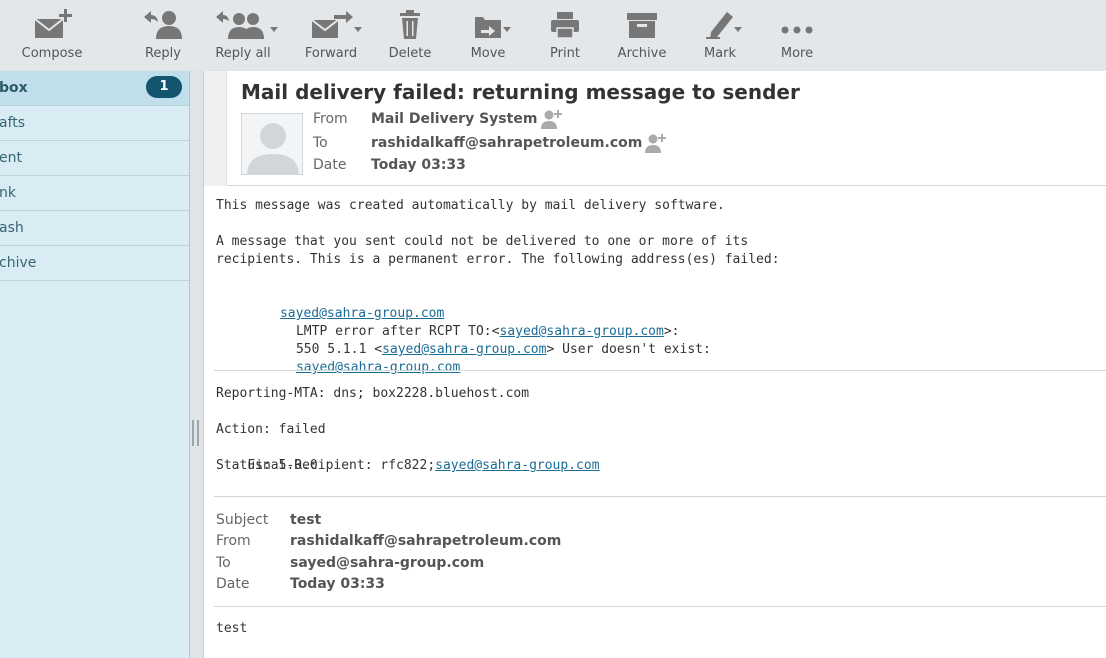 This screenshot has height=658, width=1106. Describe the element at coordinates (94, 123) in the screenshot. I see `folder-drafts: afts` at that location.